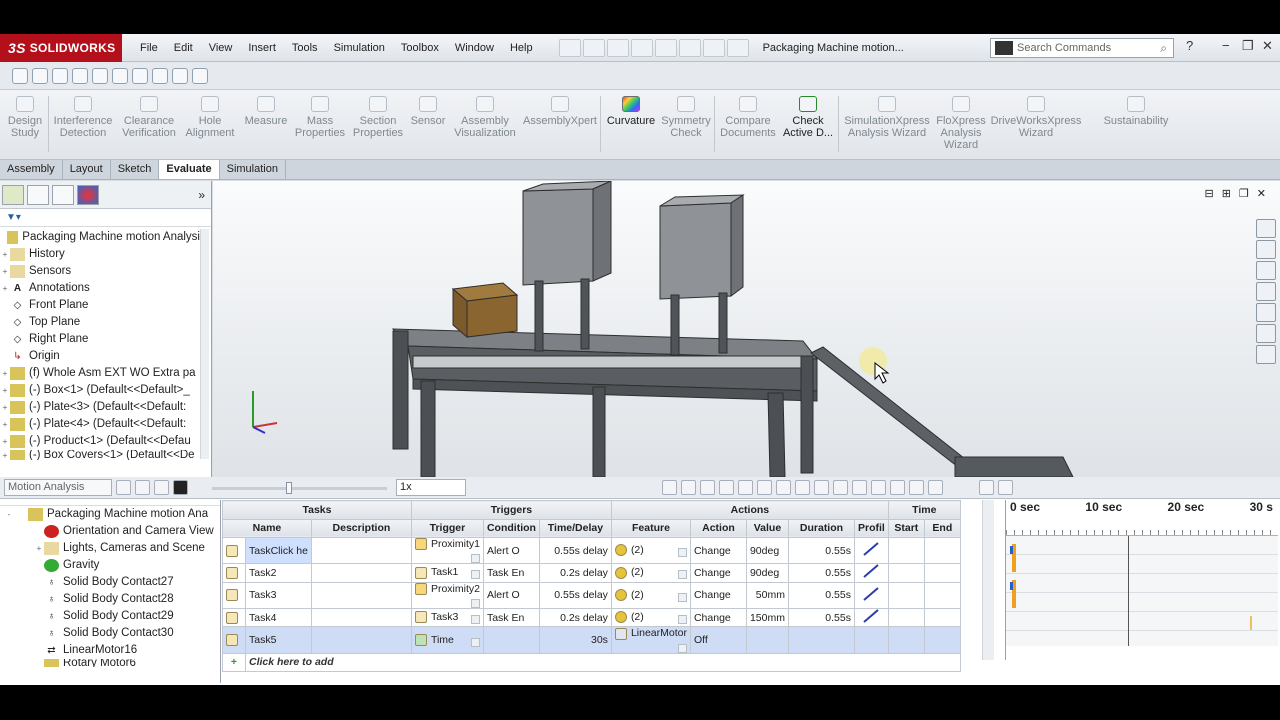 This screenshot has height=720, width=1280. What do you see at coordinates (110, 633) in the screenshot?
I see `motion-tree-item: ♁ Solid Body Contact30` at bounding box center [110, 633].